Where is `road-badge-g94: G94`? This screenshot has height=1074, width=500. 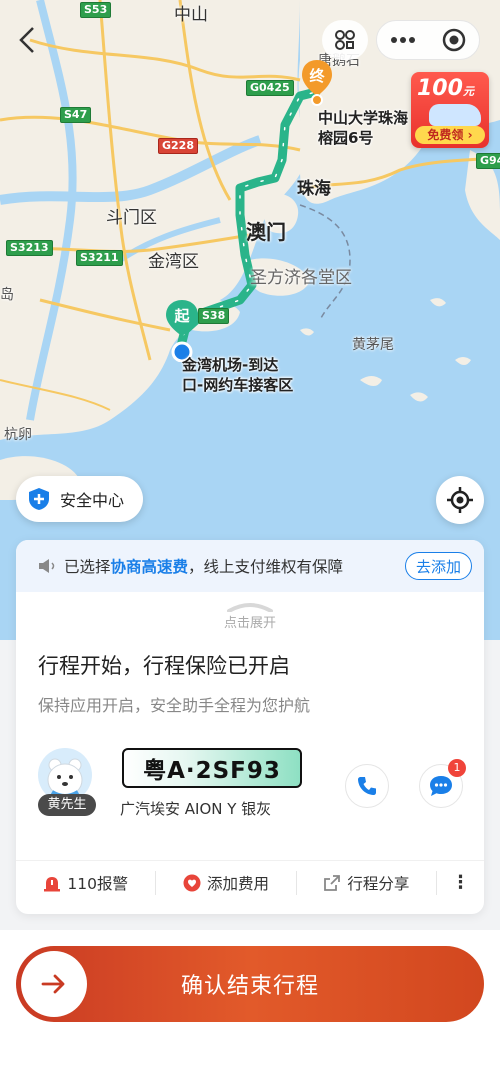 road-badge-g94: G94 is located at coordinates (488, 161).